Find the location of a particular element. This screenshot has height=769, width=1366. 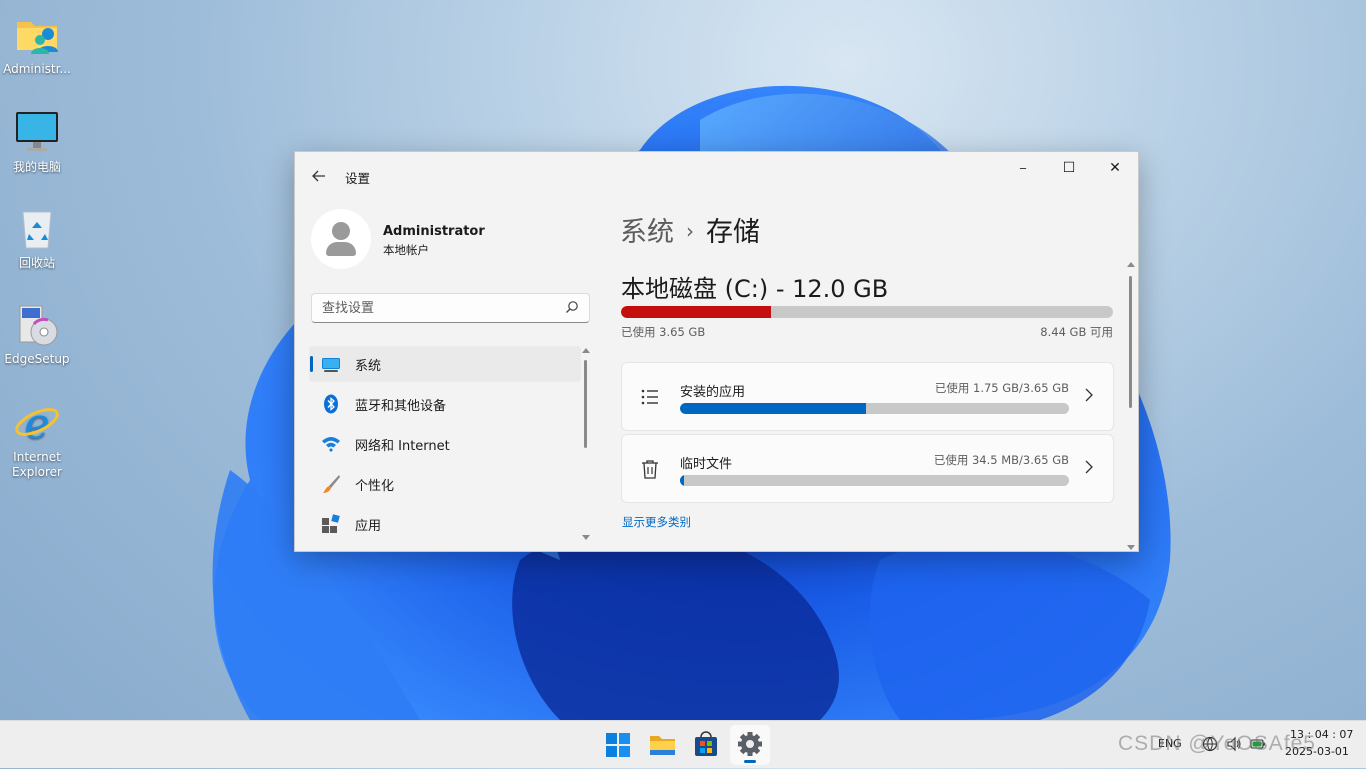

apps-icon is located at coordinates (331, 523).